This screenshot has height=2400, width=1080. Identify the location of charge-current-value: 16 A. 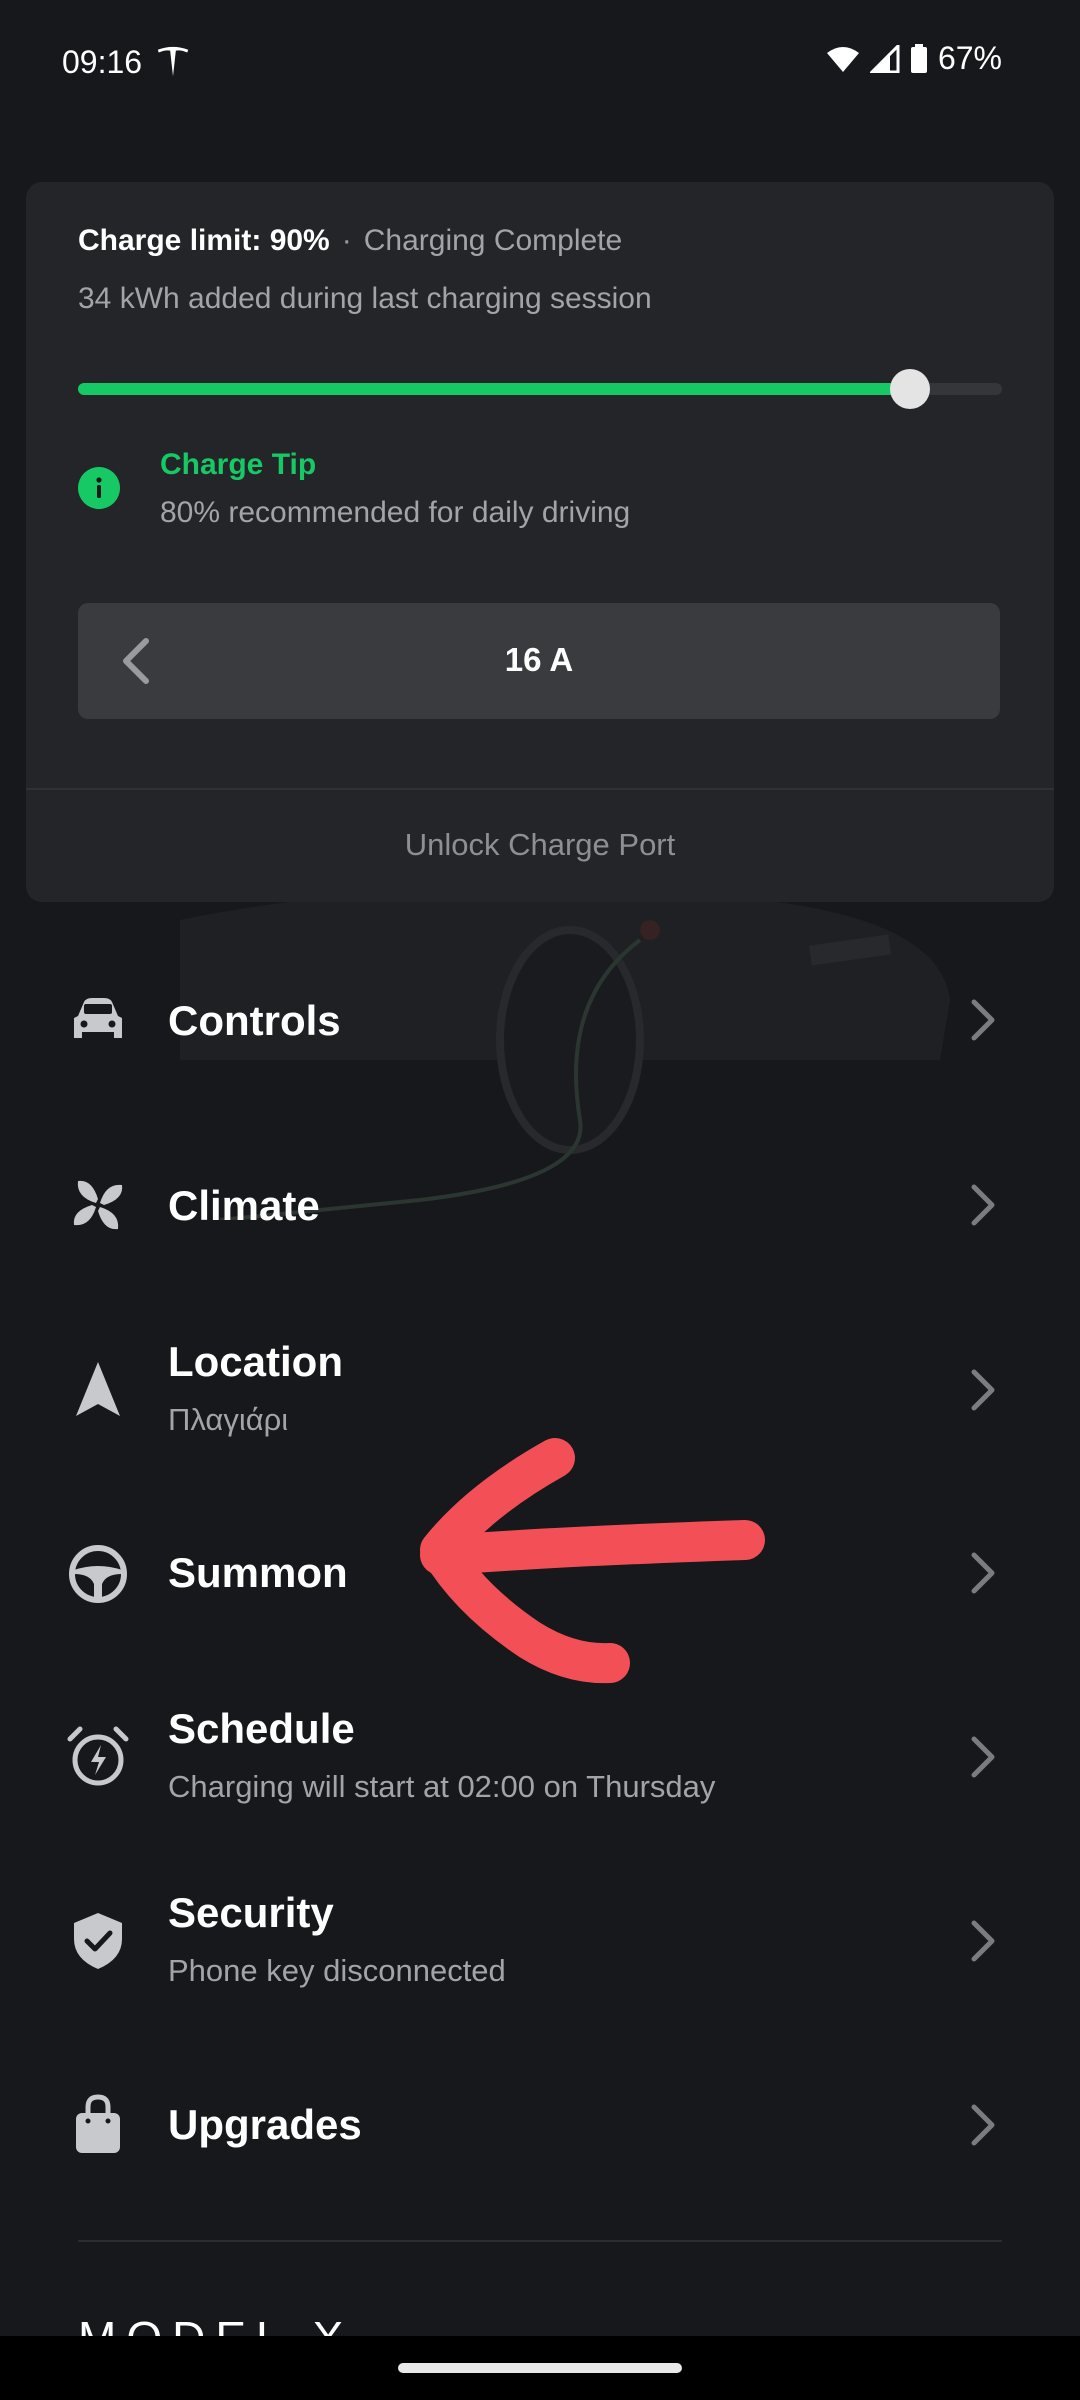
(539, 659).